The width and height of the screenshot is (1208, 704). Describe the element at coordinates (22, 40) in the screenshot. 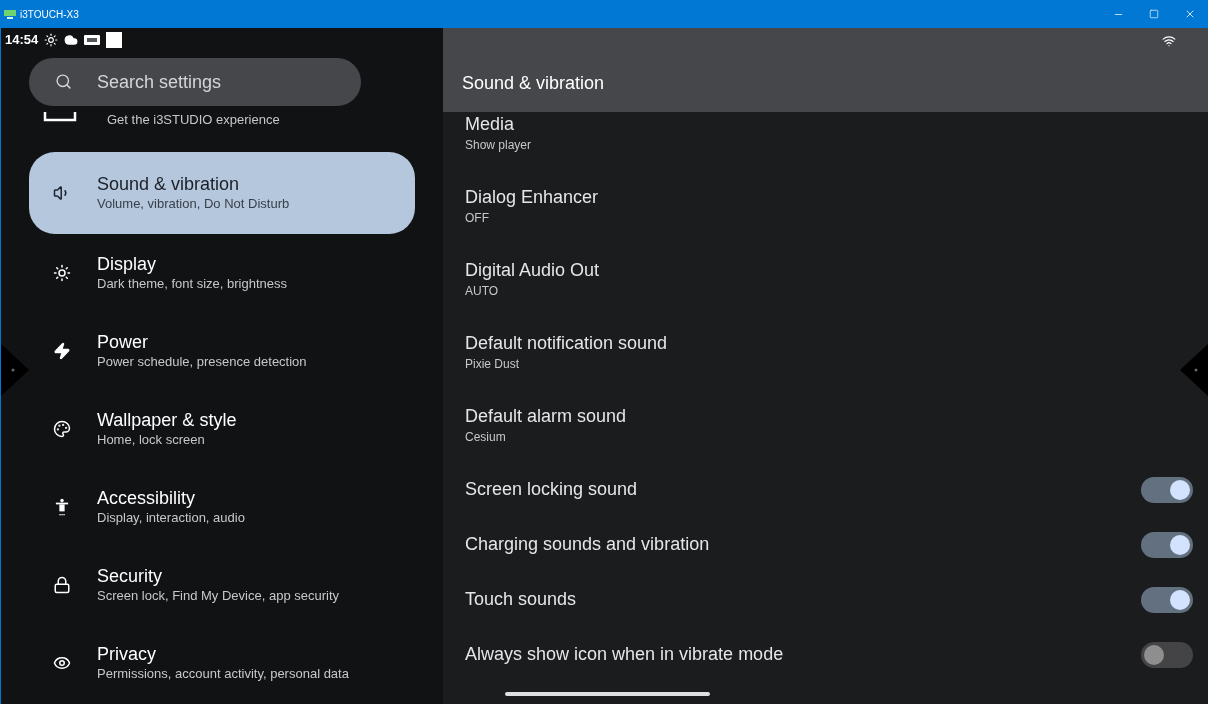

I see `status-time: 14:54` at that location.